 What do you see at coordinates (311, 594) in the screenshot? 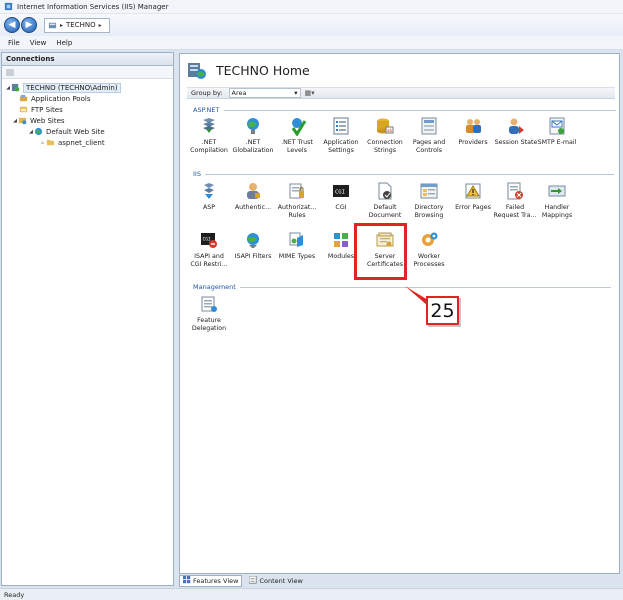
I see `status-bar: Ready` at bounding box center [311, 594].